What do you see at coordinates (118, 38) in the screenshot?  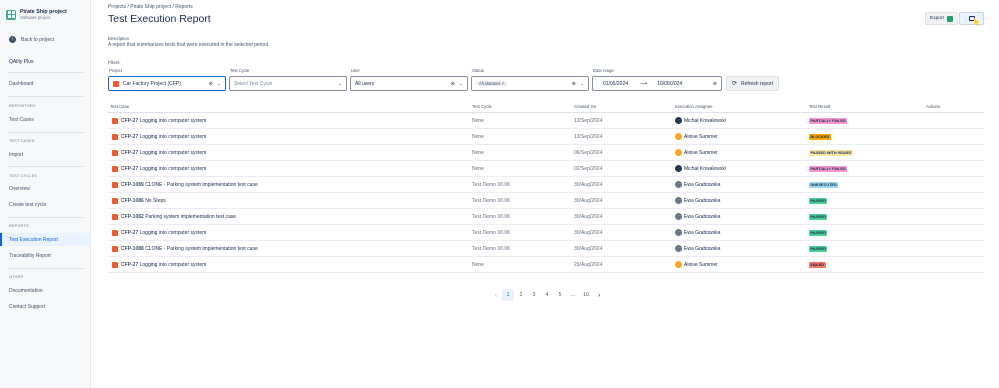 I see `description-label: Description` at bounding box center [118, 38].